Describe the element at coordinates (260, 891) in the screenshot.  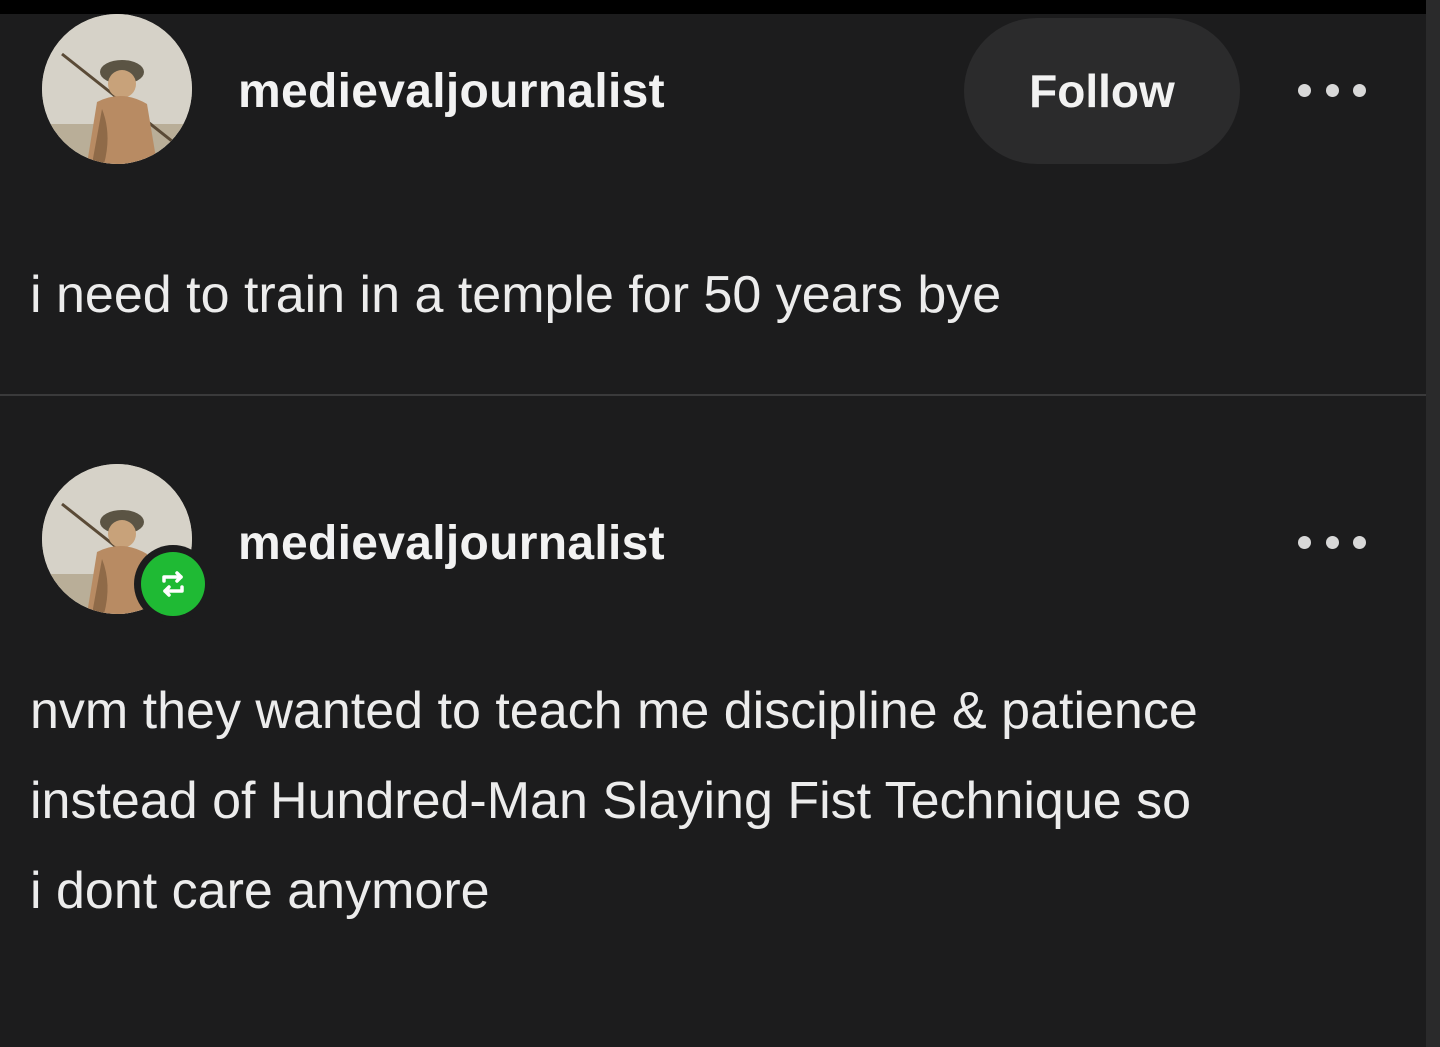
I see `post-body-line: i dont care anymore` at that location.